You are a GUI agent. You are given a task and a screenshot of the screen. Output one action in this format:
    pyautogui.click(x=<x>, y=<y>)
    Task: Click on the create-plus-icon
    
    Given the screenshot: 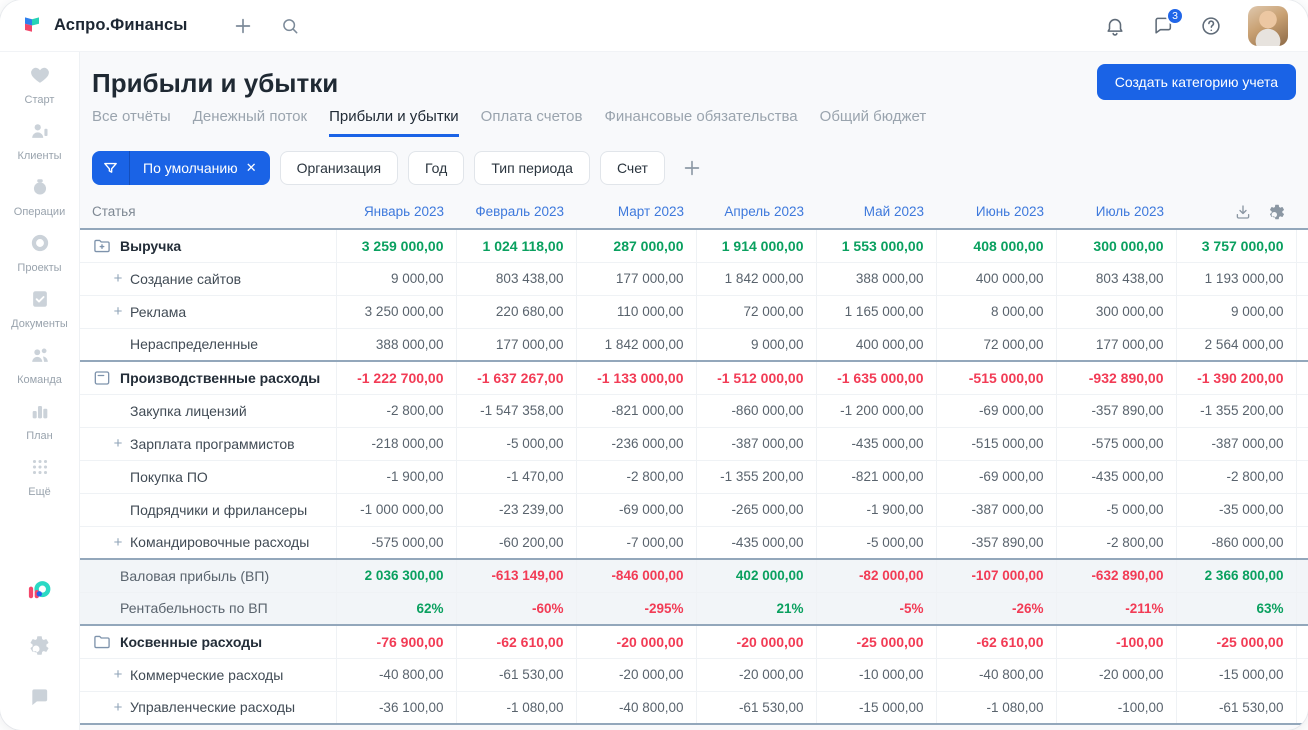 What is the action you would take?
    pyautogui.click(x=243, y=26)
    